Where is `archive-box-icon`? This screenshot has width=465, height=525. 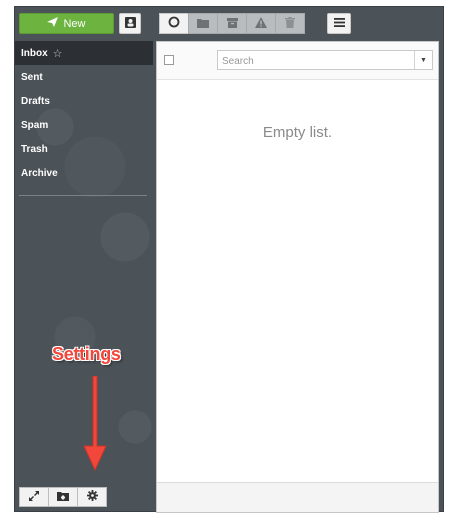 archive-box-icon is located at coordinates (232, 24).